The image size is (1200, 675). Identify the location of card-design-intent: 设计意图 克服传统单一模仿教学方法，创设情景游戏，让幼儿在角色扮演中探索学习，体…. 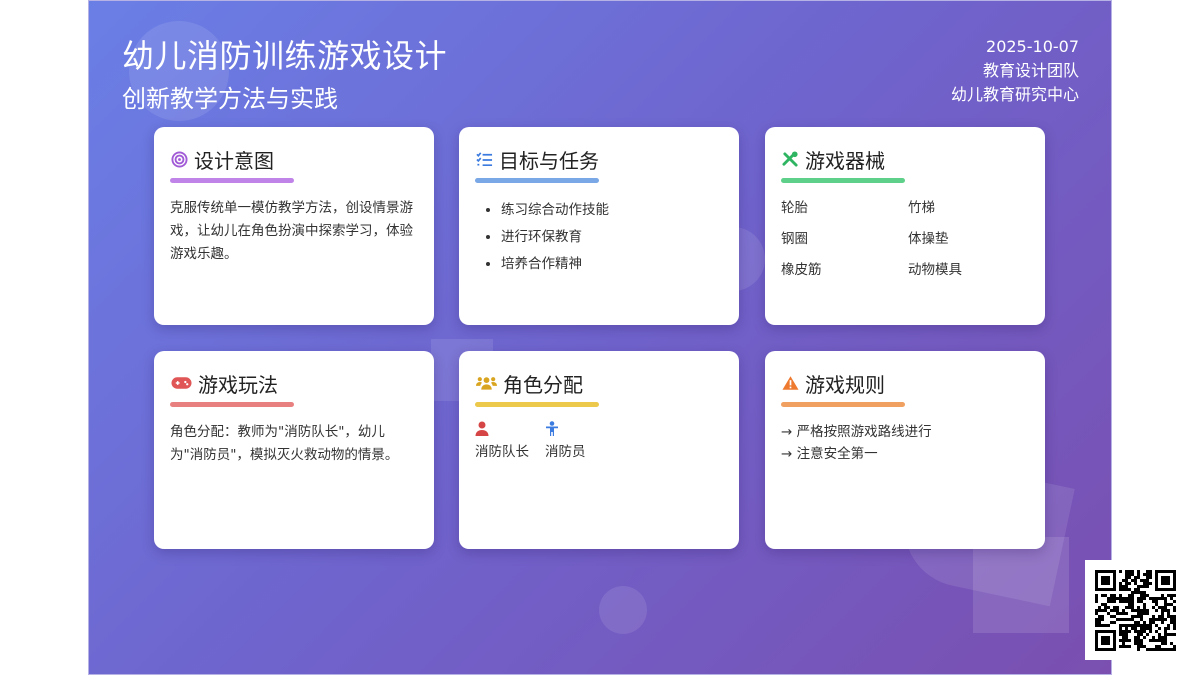
(294, 226).